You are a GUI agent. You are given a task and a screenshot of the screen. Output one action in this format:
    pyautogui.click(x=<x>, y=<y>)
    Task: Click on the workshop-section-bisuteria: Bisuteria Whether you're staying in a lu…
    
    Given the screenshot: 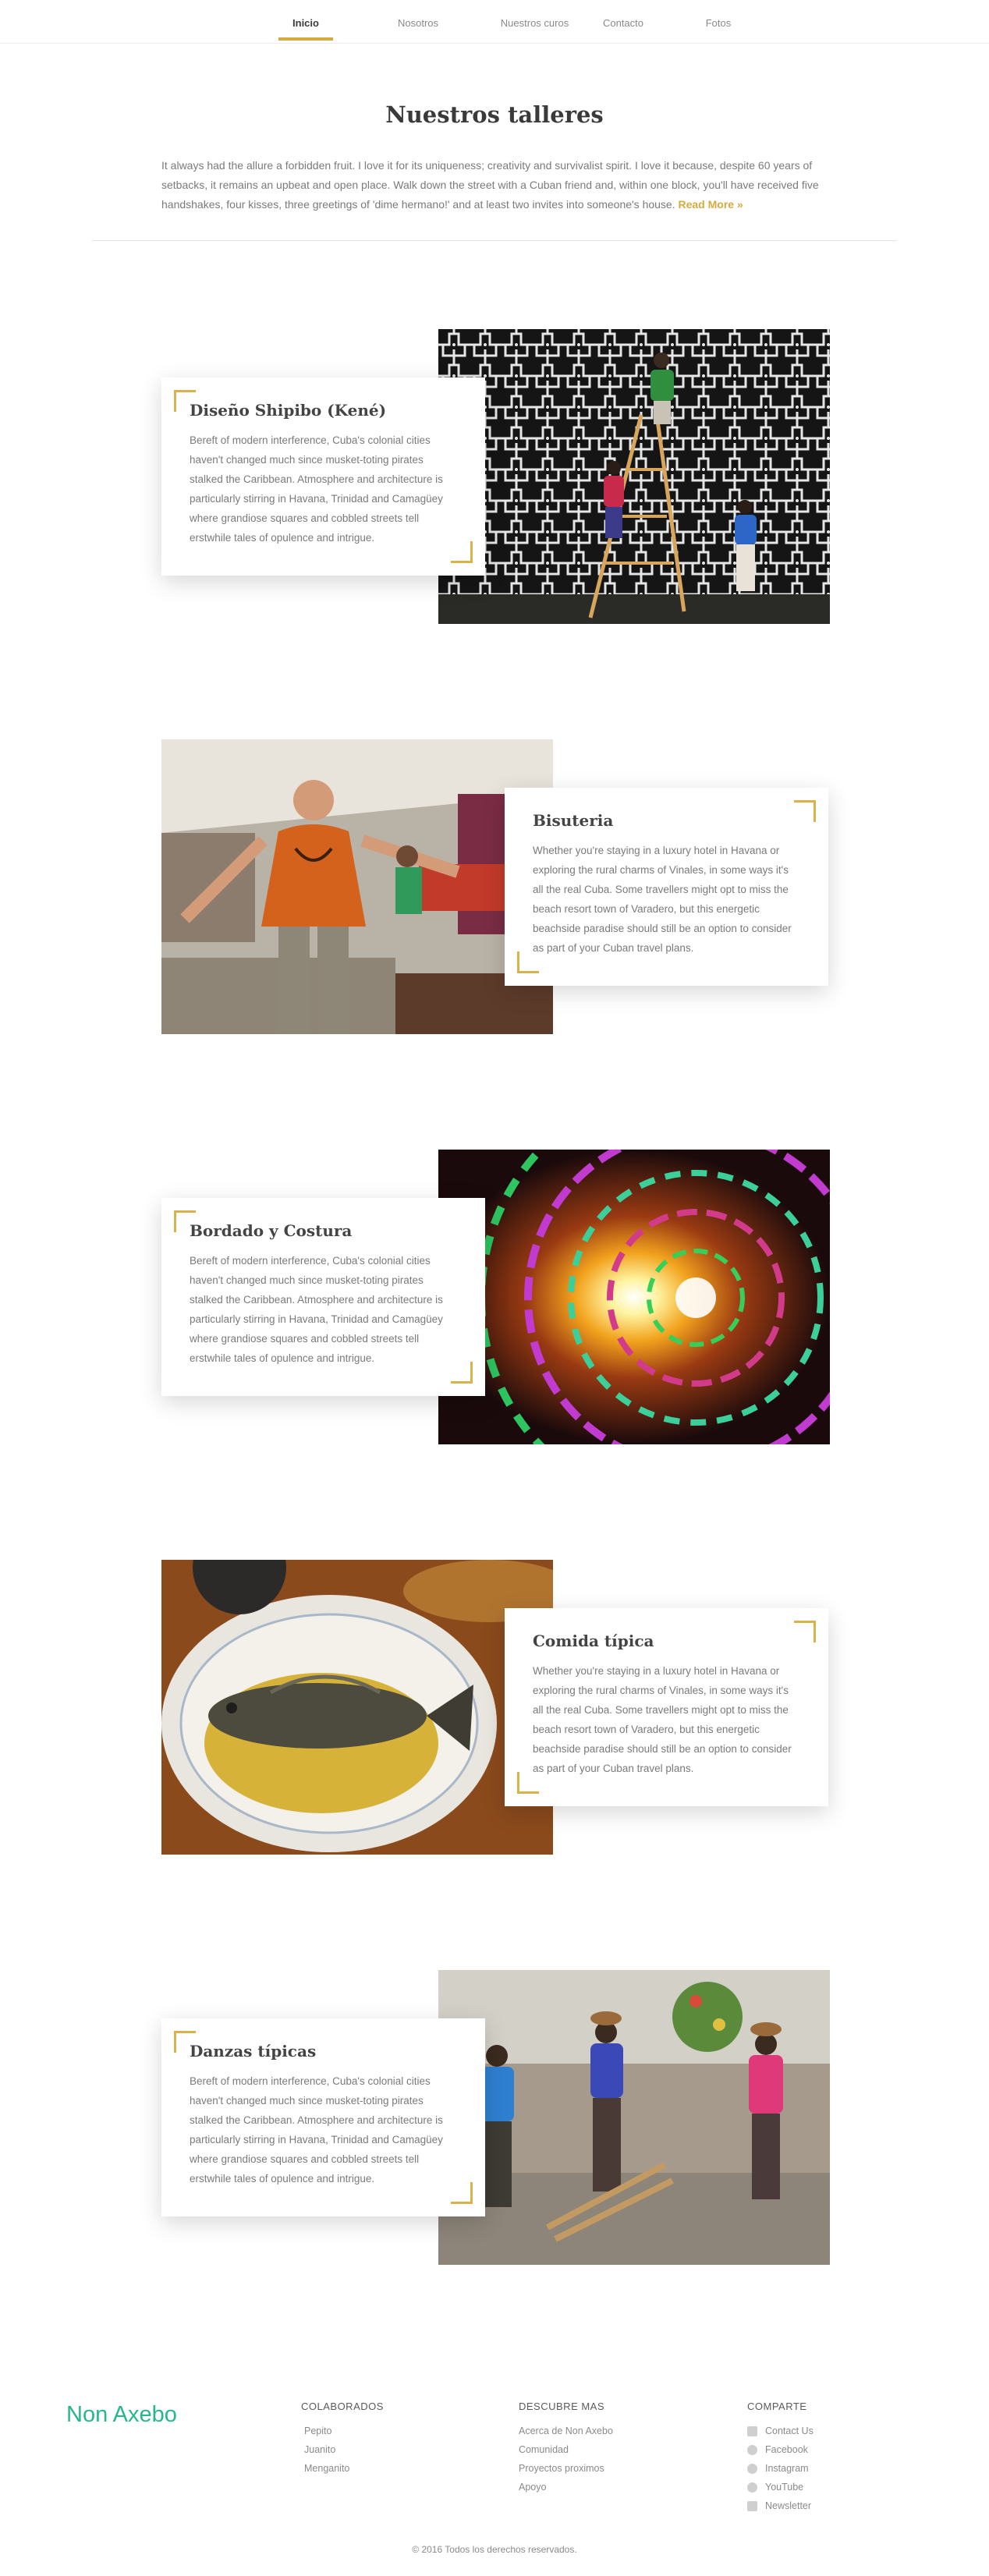 What is the action you would take?
    pyautogui.click(x=494, y=887)
    